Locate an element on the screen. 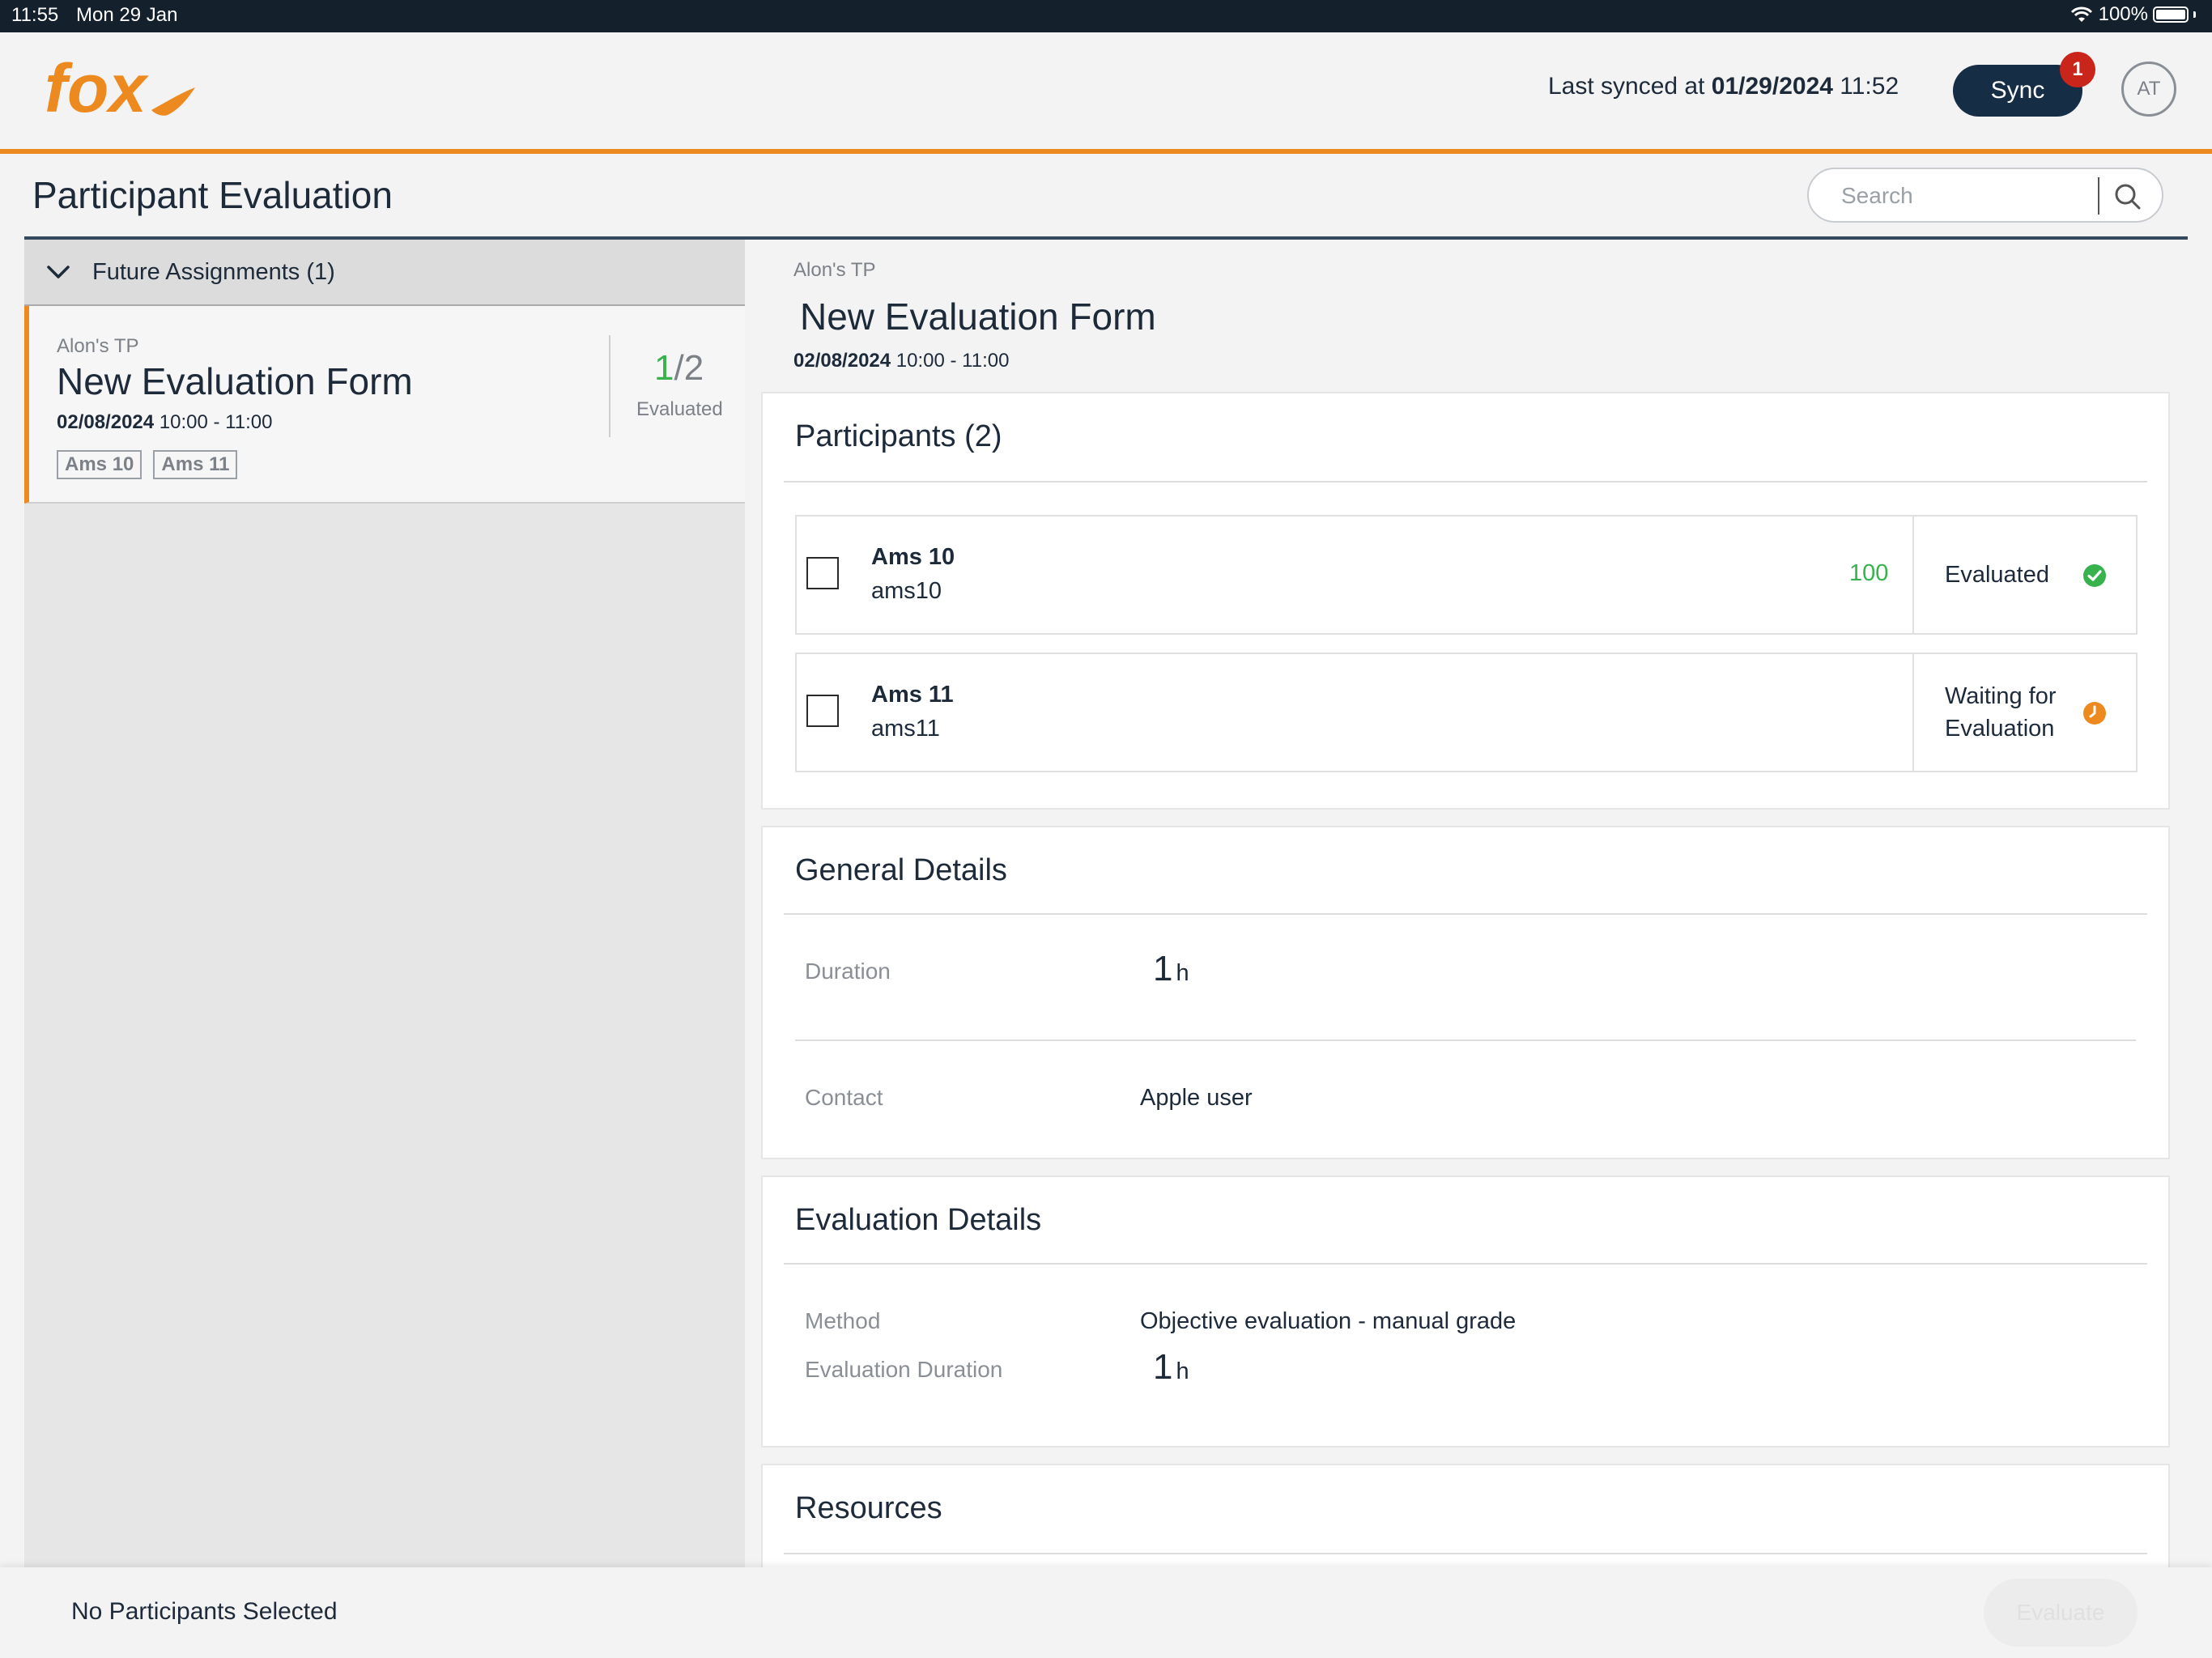 This screenshot has height=1658, width=2212. duration-value: 1h is located at coordinates (1171, 969).